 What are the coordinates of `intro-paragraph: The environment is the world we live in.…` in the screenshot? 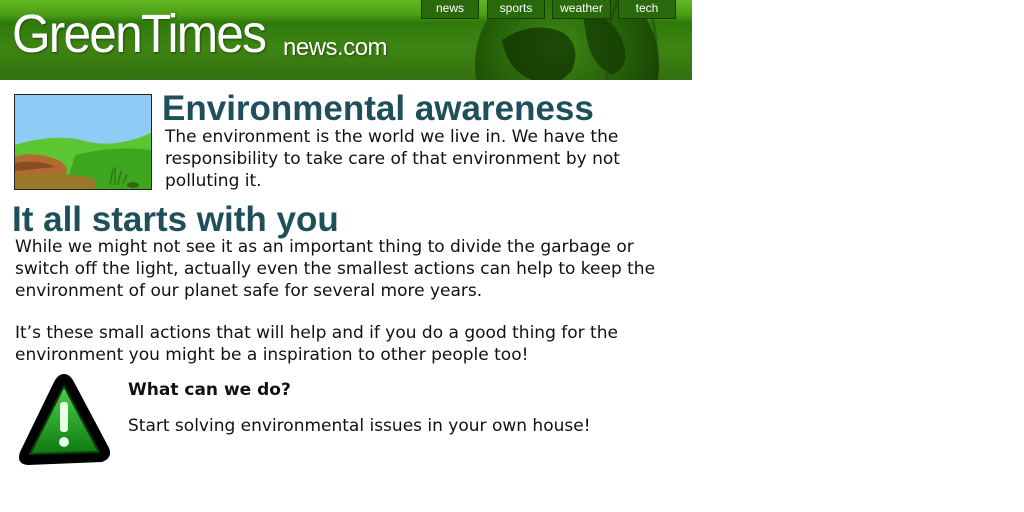 It's located at (392, 159).